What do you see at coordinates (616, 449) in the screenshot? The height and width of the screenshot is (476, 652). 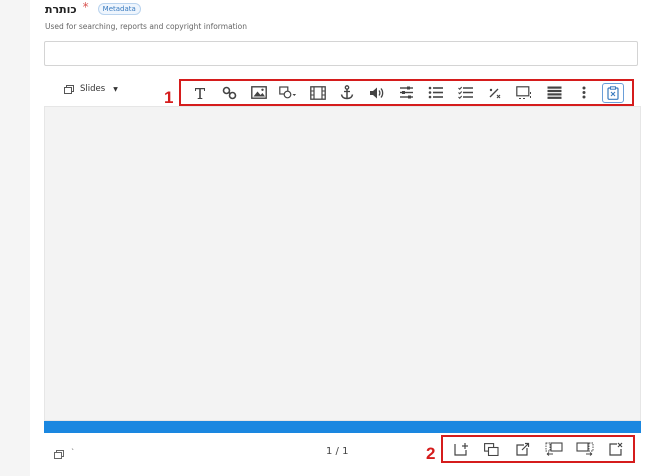 I see `delete-slide-icon` at bounding box center [616, 449].